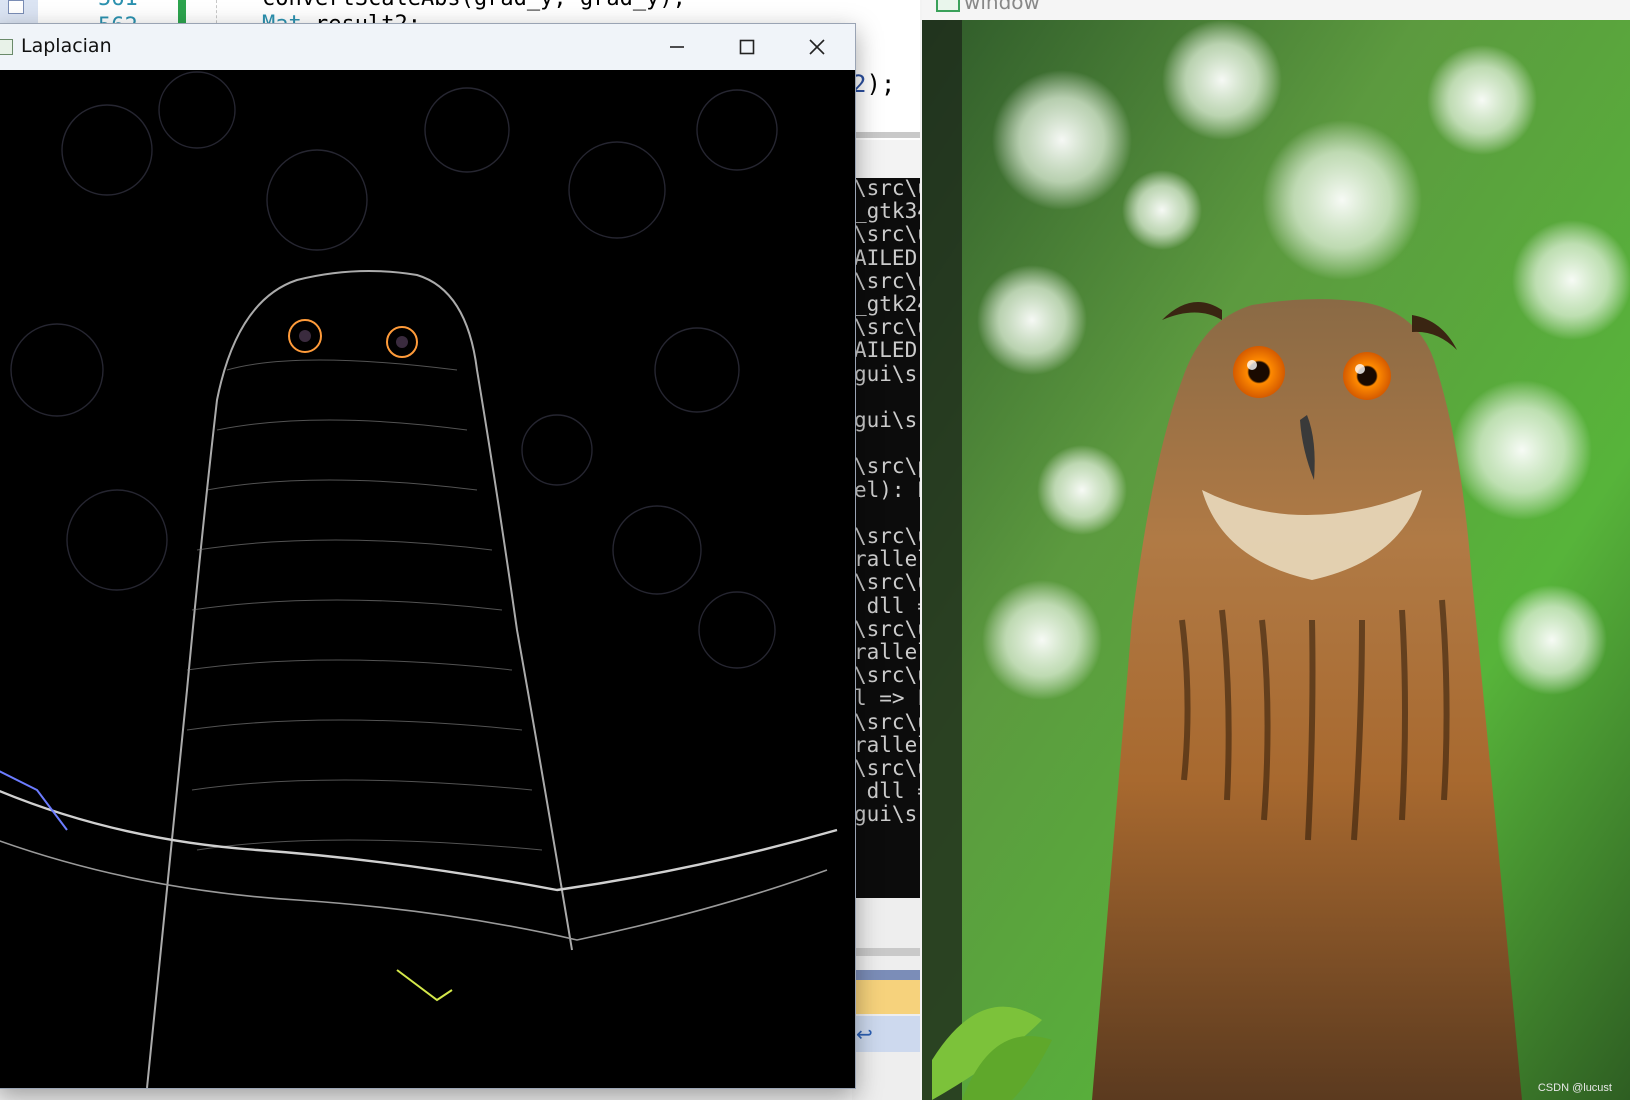 Image resolution: width=1630 pixels, height=1100 pixels. What do you see at coordinates (118, 5) in the screenshot?
I see `line-number: 561` at bounding box center [118, 5].